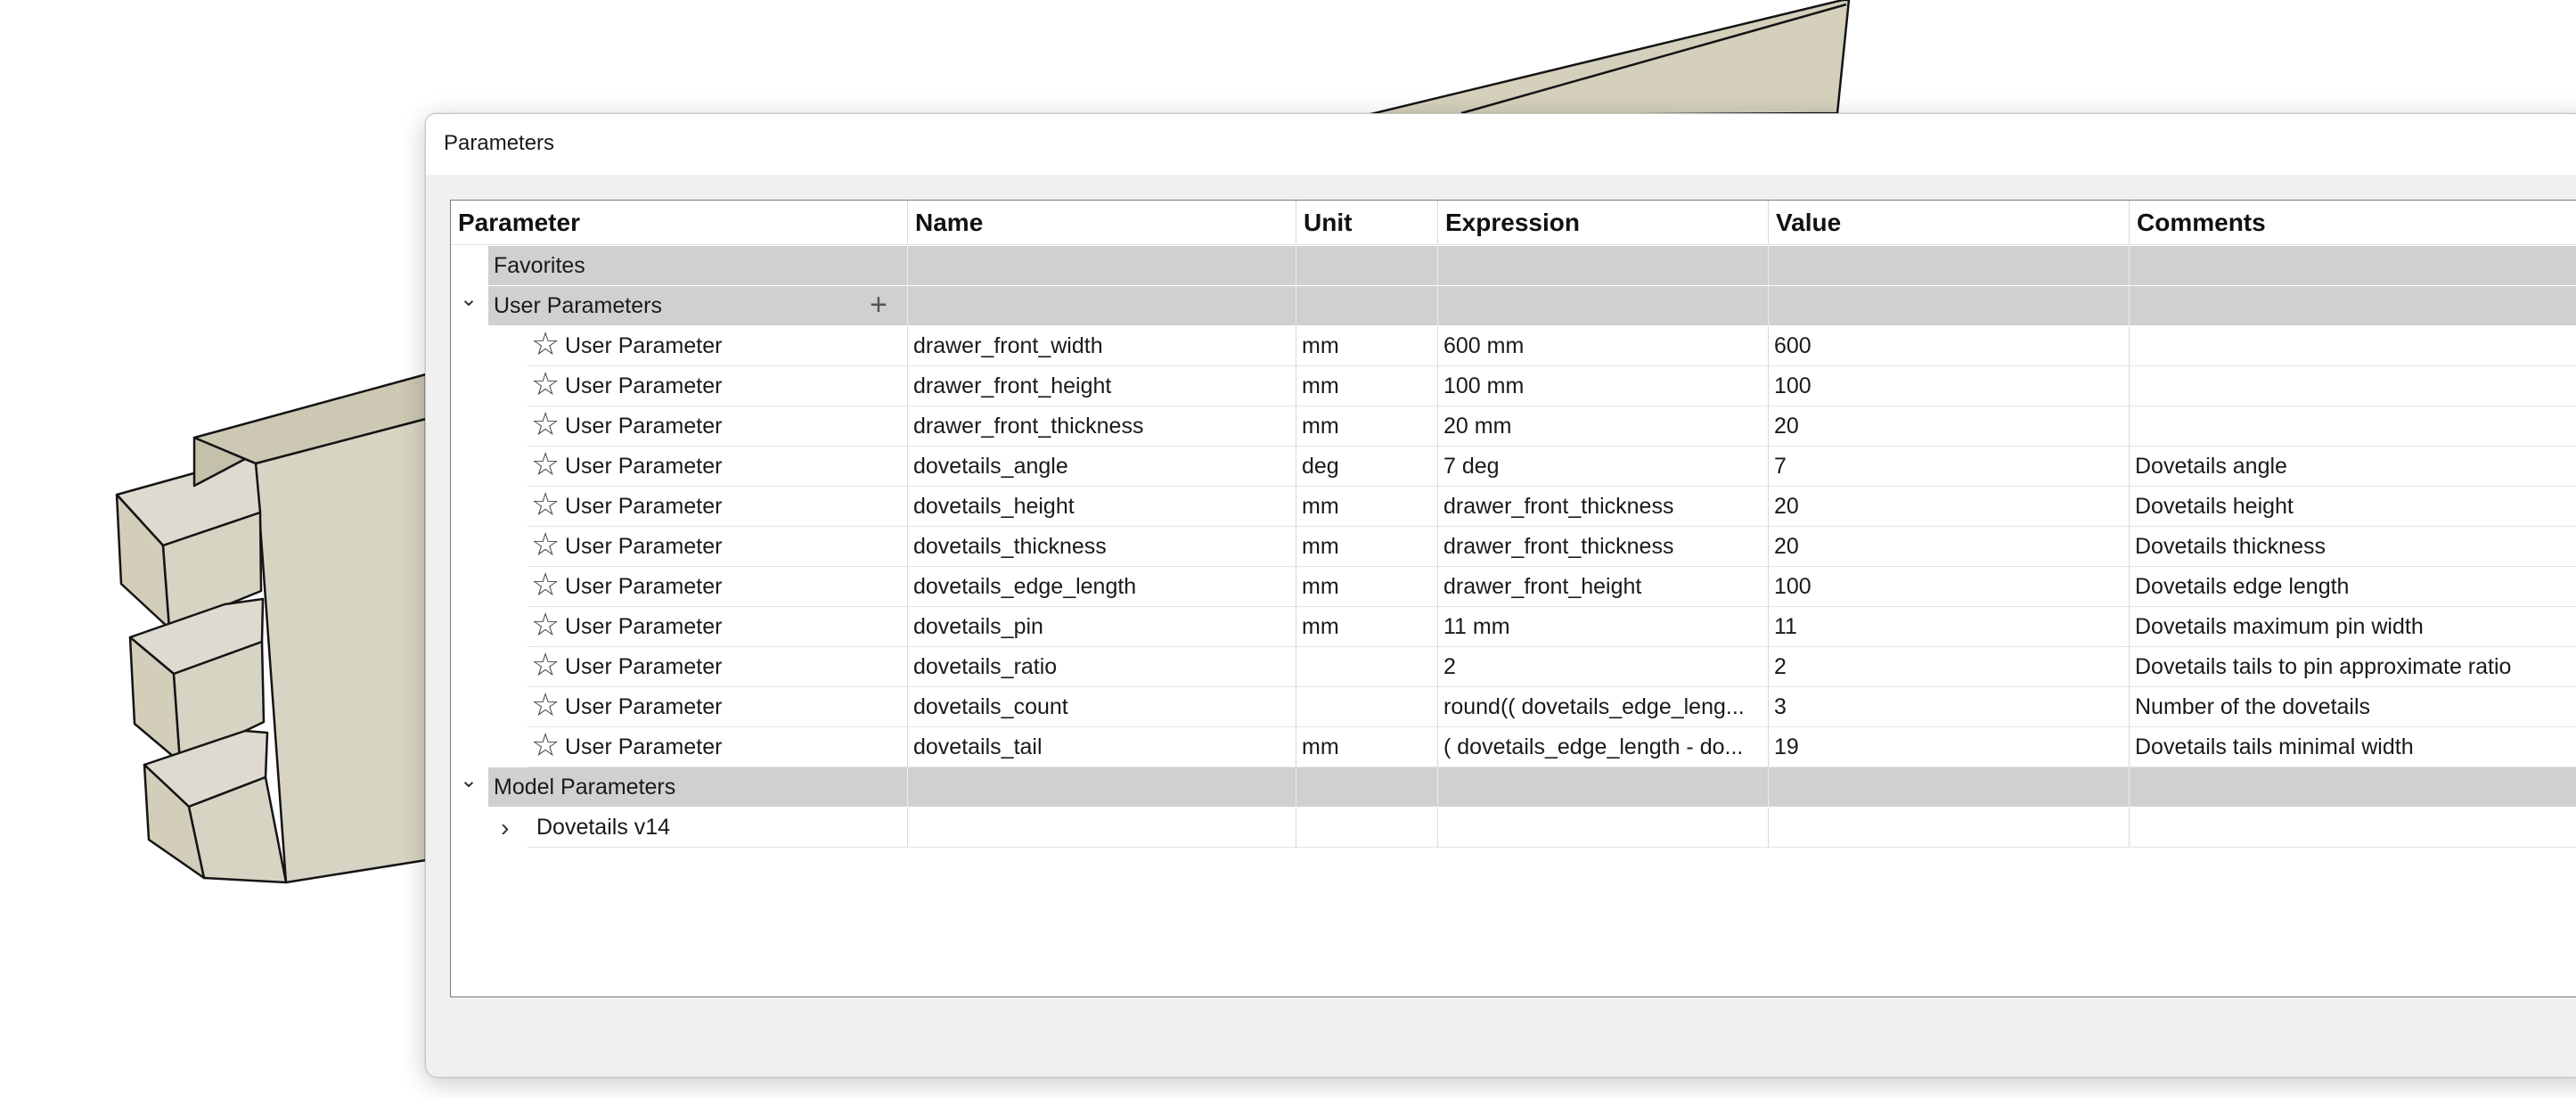 This screenshot has height=1099, width=2576. What do you see at coordinates (1949, 667) in the screenshot?
I see `value-cell: 2` at bounding box center [1949, 667].